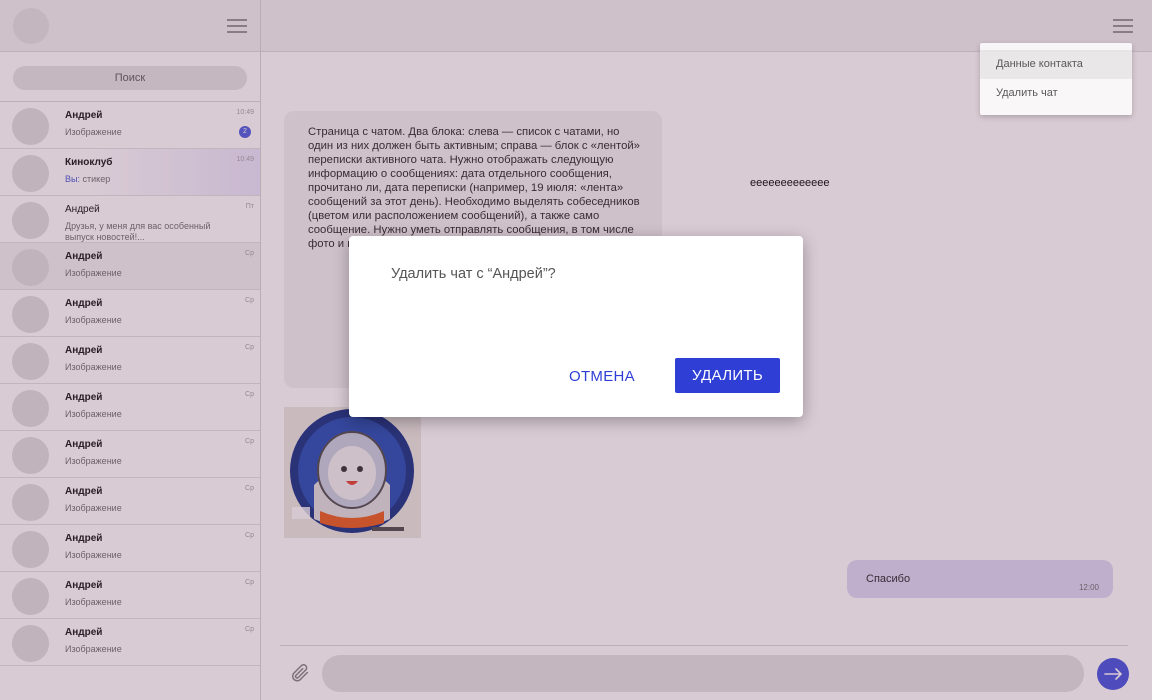 This screenshot has height=700, width=1152. Describe the element at coordinates (602, 377) in the screenshot. I see `cancel-button: ОТМЕНА` at that location.